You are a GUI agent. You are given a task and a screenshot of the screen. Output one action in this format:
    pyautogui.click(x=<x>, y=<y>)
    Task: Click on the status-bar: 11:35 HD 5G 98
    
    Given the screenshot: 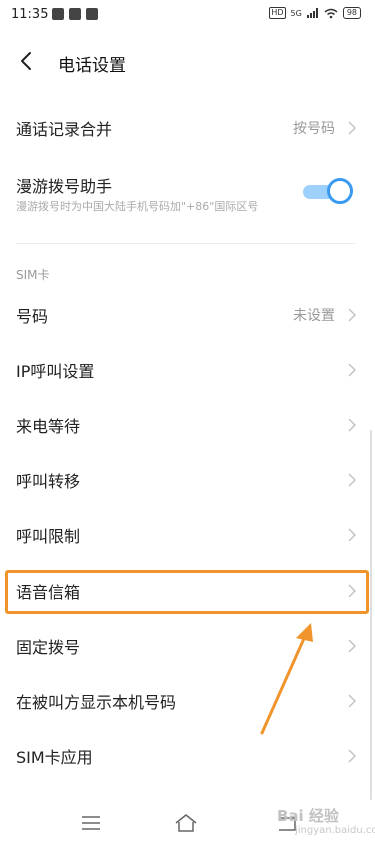 What is the action you would take?
    pyautogui.click(x=187, y=15)
    